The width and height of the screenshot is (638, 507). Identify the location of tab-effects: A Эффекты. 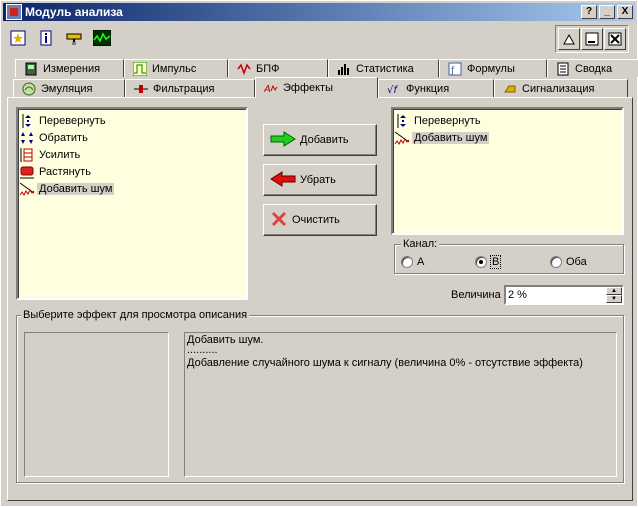
(316, 87).